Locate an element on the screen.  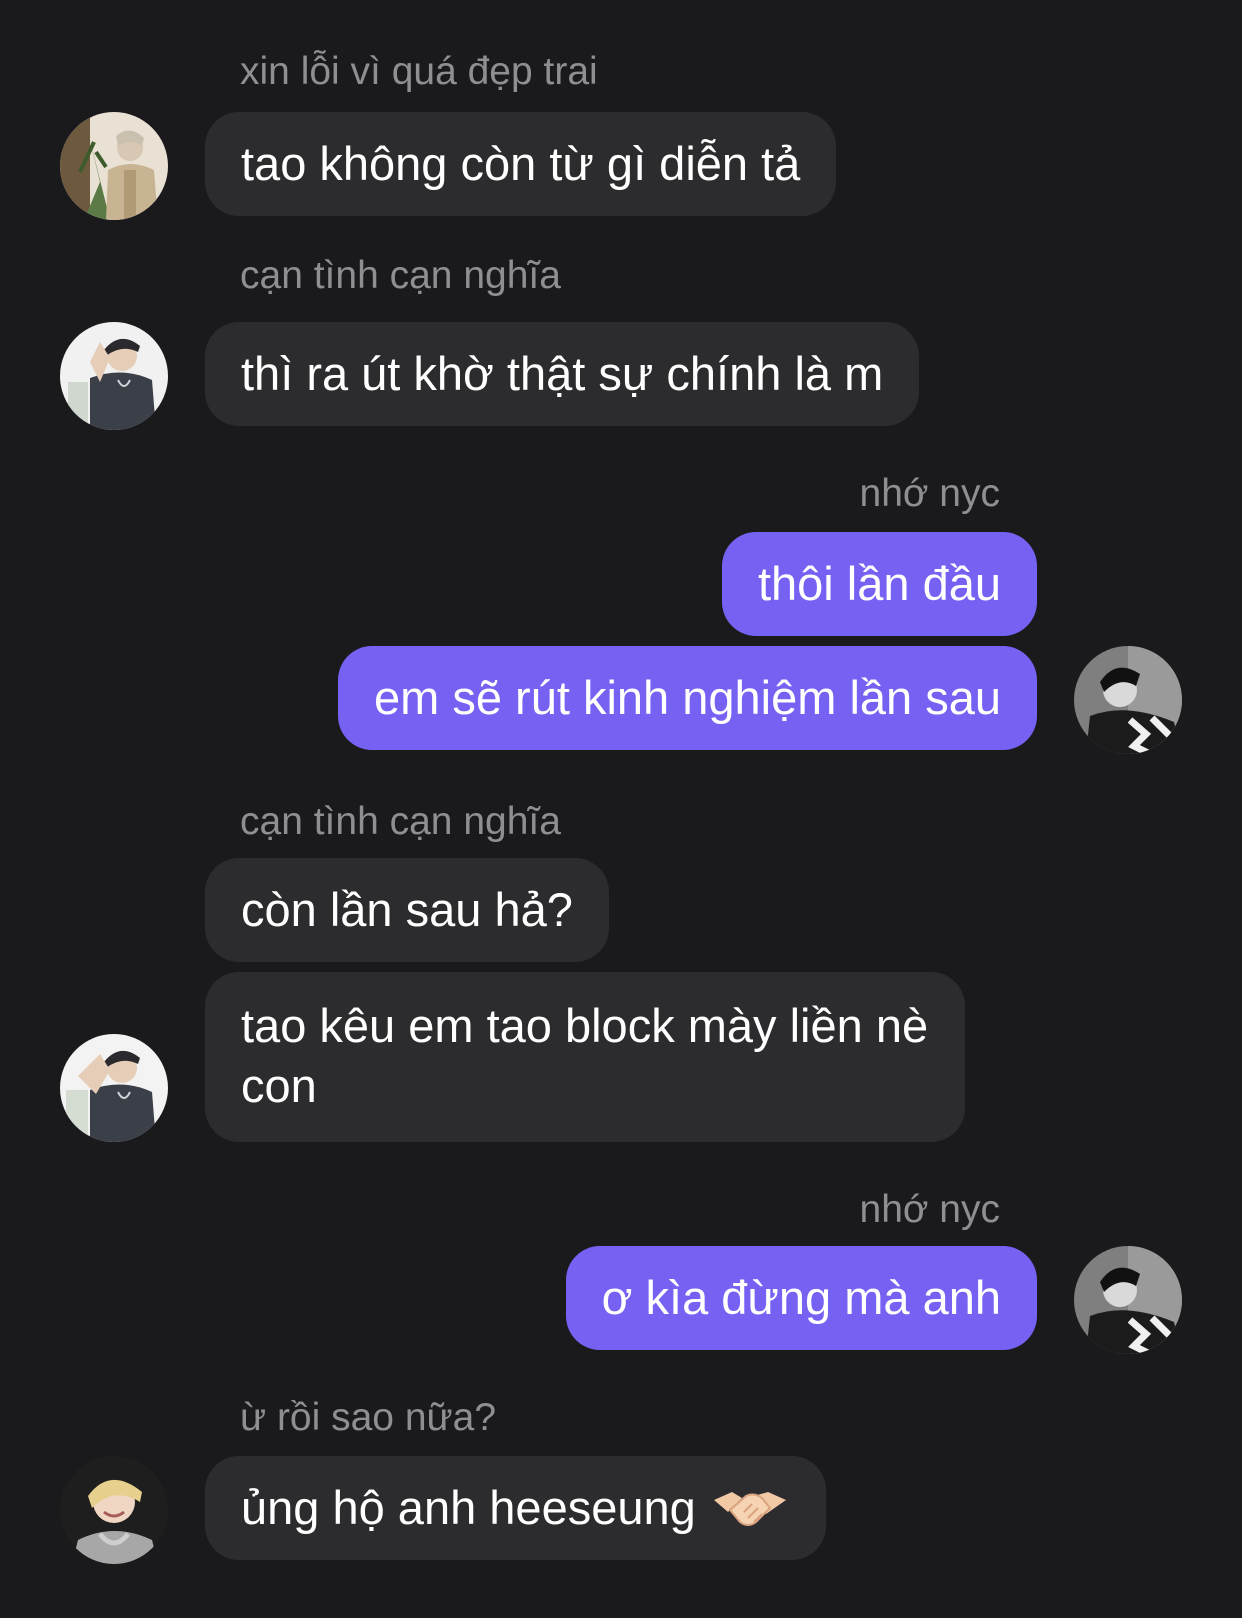
message-bubble-incoming: ủng hộ anh heeseung is located at coordinates (515, 1508).